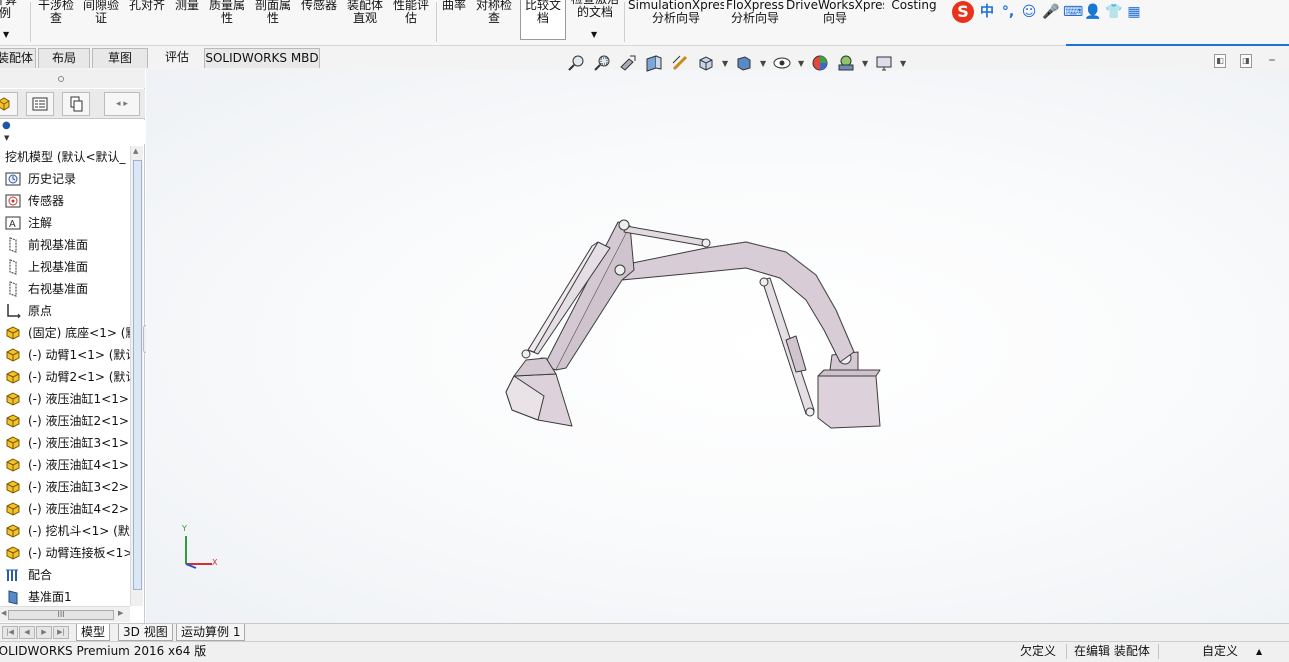  Describe the element at coordinates (76, 104) in the screenshot. I see `configurationmanager-tab` at that location.